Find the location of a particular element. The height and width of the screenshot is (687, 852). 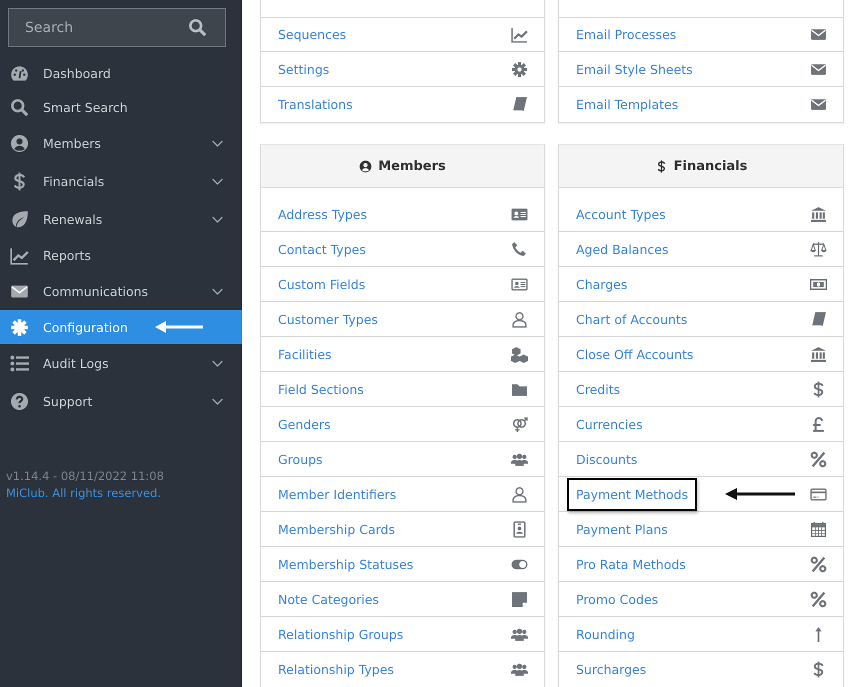

settings-link: Rounding is located at coordinates (688, 634).